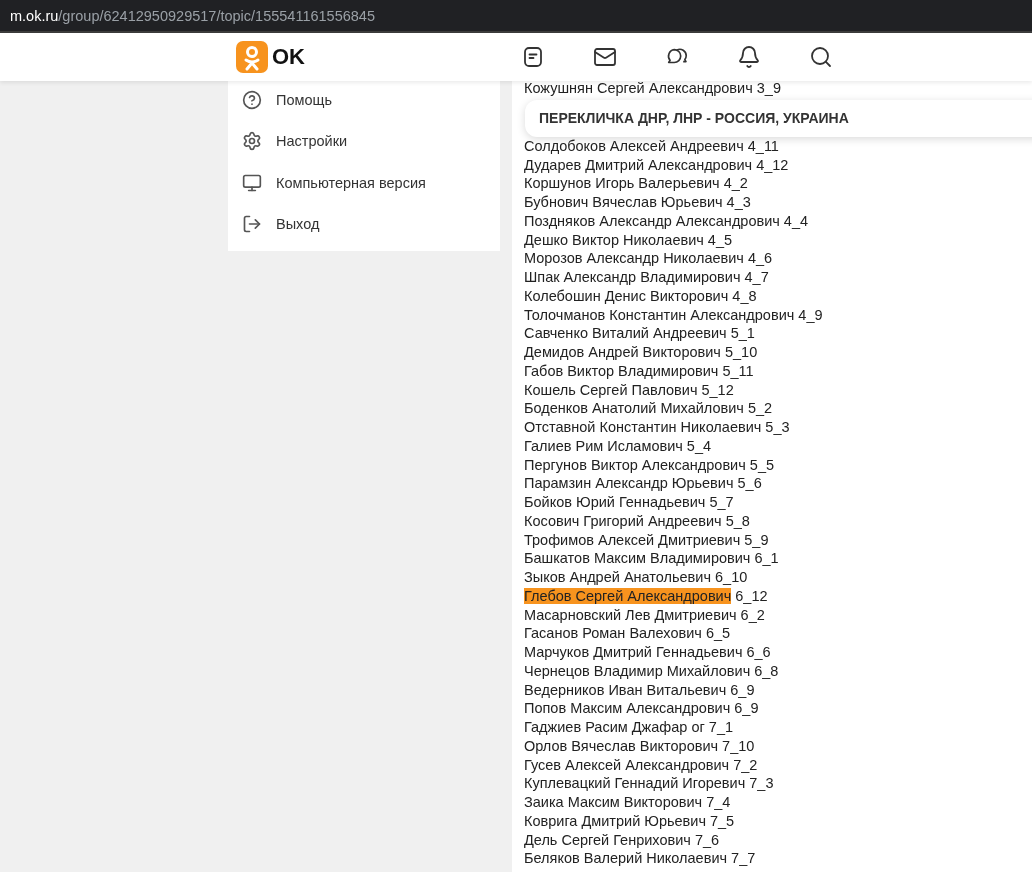  What do you see at coordinates (645, 615) in the screenshot?
I see `list-line: Масарновский Лев Дмитриевич 6_2` at bounding box center [645, 615].